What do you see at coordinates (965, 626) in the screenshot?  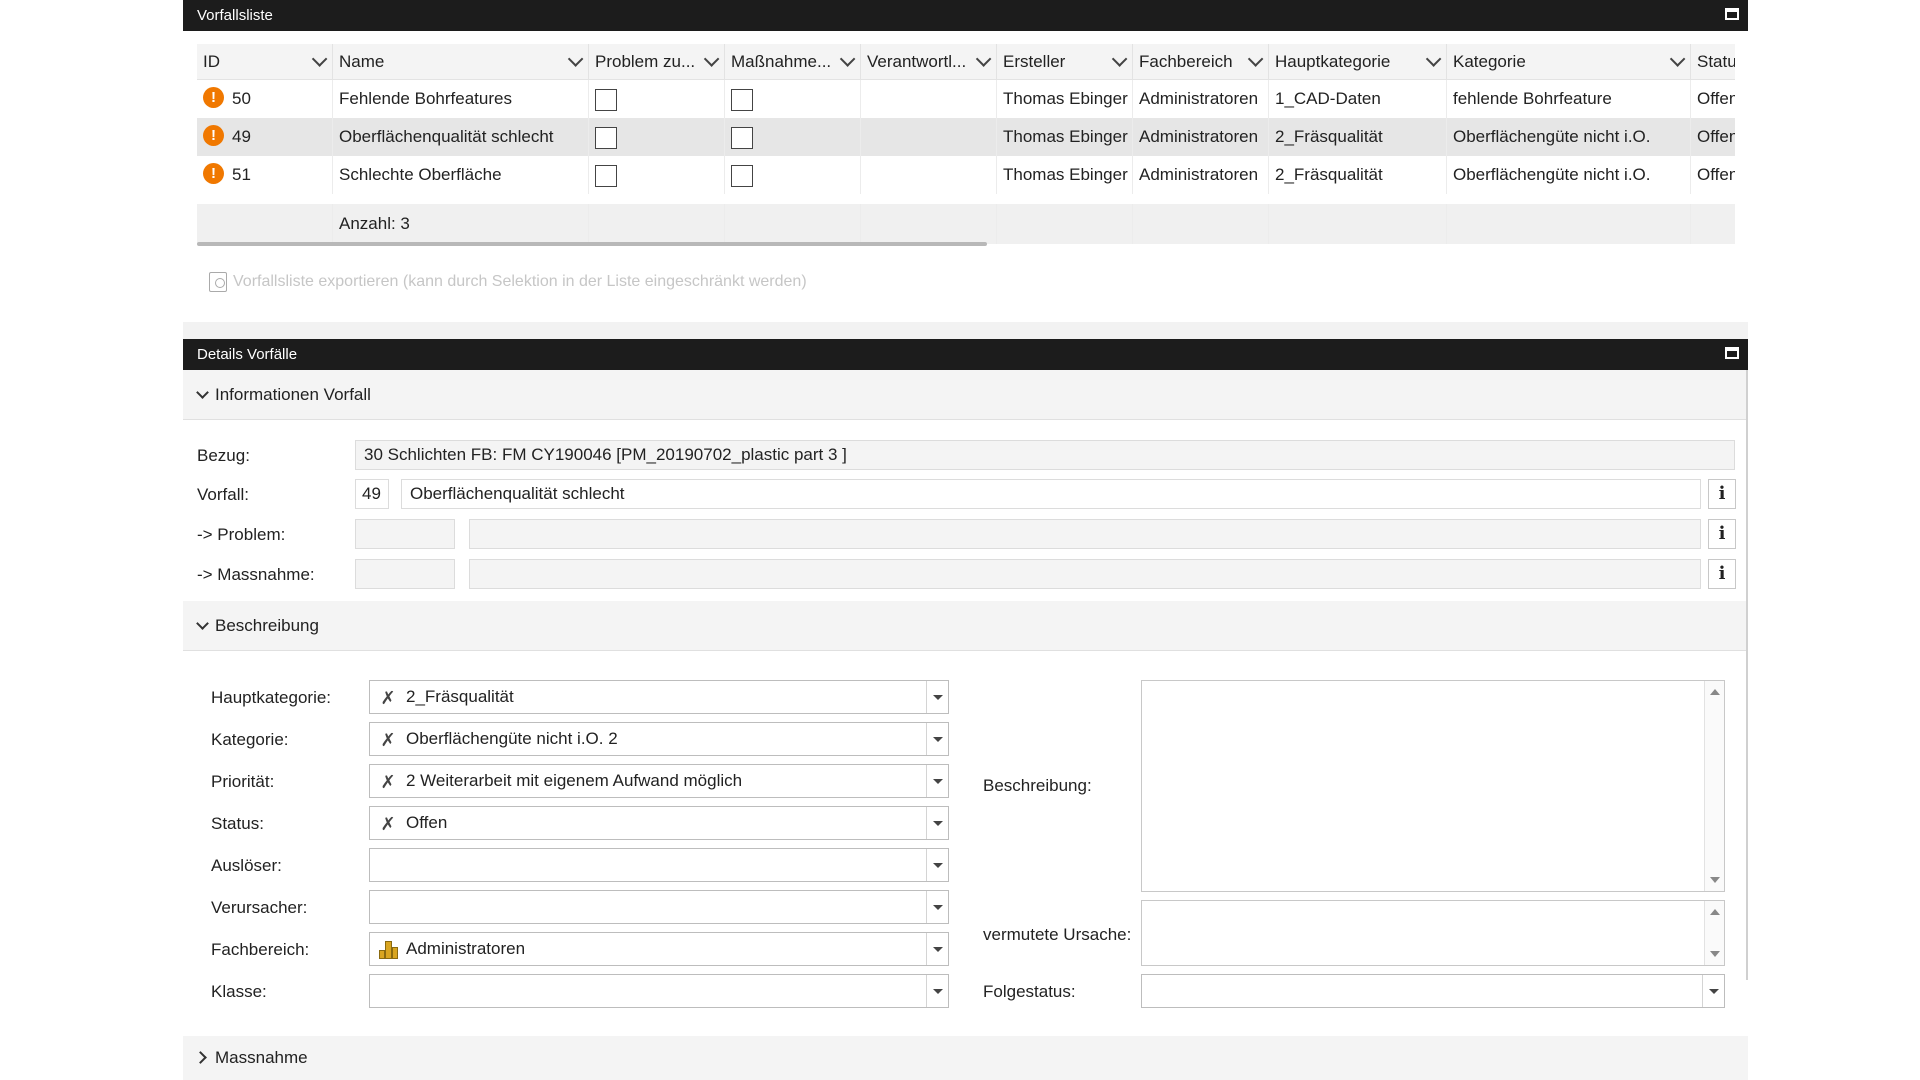 I see `section-beschreibung: Beschreibung` at bounding box center [965, 626].